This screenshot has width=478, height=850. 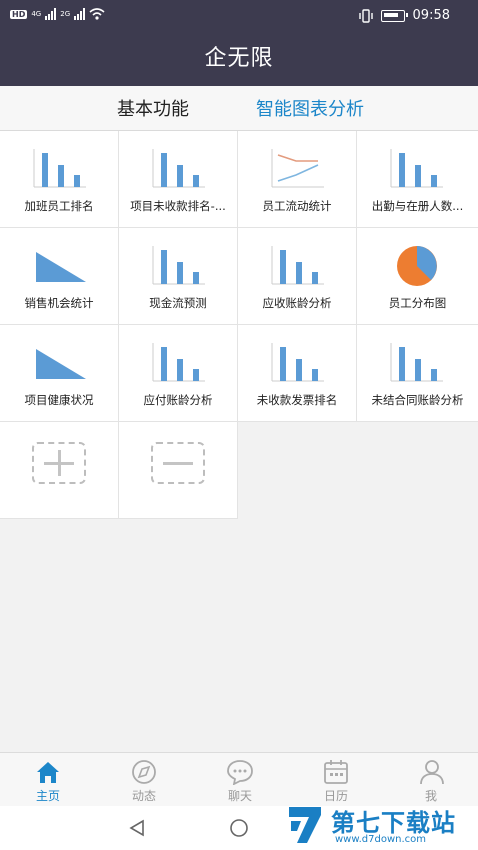 What do you see at coordinates (393, 823) in the screenshot?
I see `watermark-text: 第七下载站` at bounding box center [393, 823].